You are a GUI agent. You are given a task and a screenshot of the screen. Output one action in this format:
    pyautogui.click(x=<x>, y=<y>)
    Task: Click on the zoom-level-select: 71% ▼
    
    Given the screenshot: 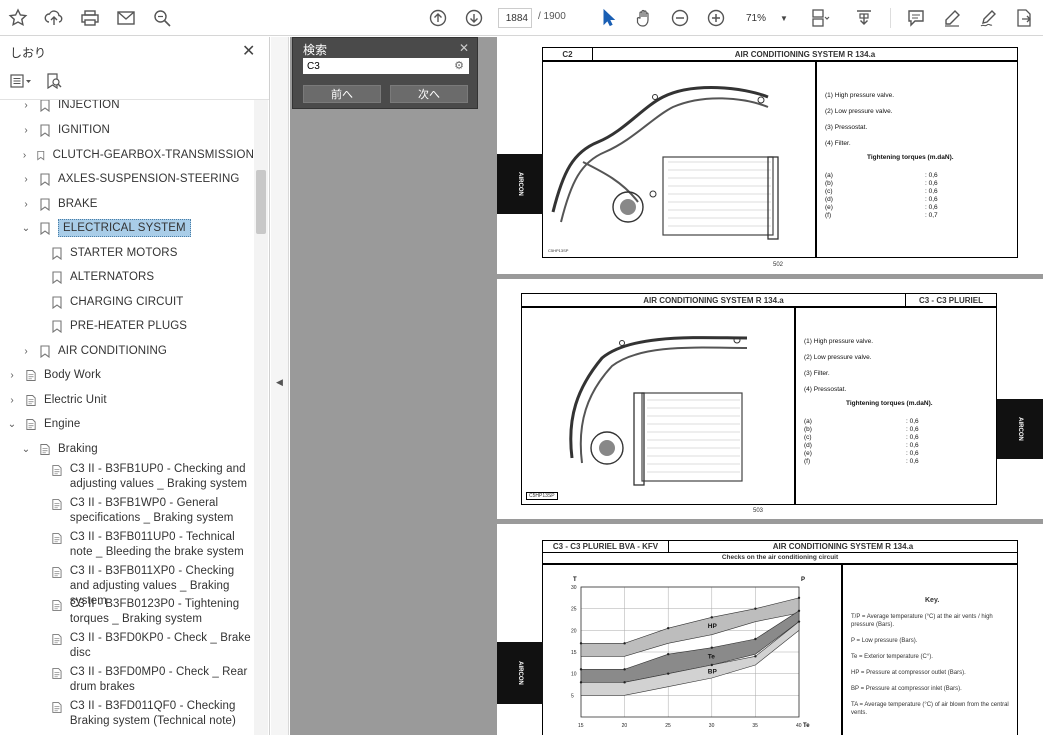 What is the action you would take?
    pyautogui.click(x=765, y=18)
    